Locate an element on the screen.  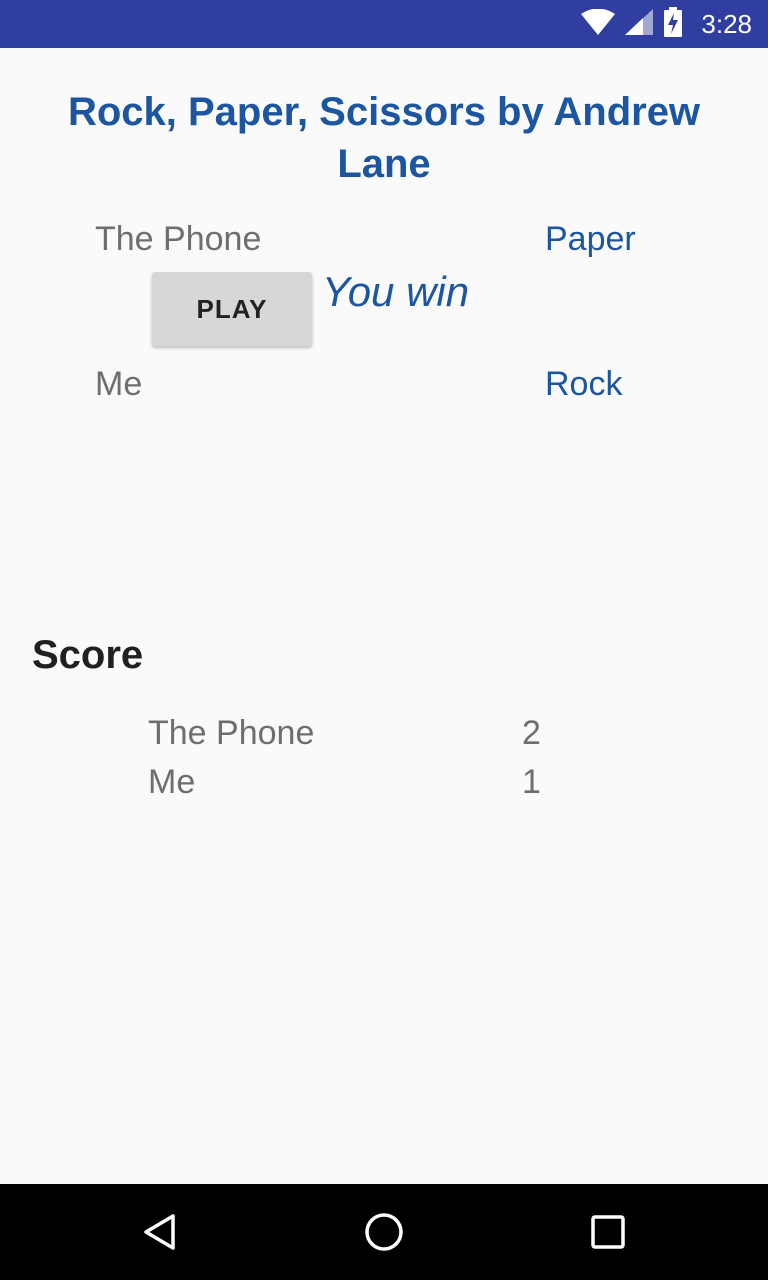
status-icons: 3:28 is located at coordinates (666, 24).